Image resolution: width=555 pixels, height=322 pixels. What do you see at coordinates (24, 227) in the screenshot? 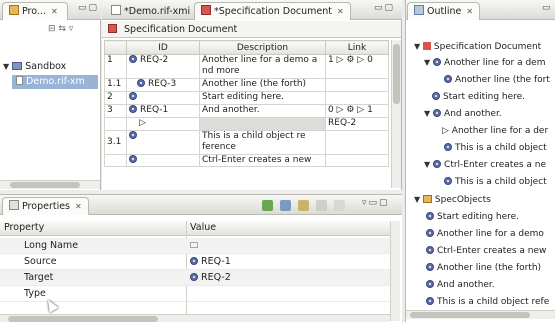
I see `column-header-property: Property` at bounding box center [24, 227].